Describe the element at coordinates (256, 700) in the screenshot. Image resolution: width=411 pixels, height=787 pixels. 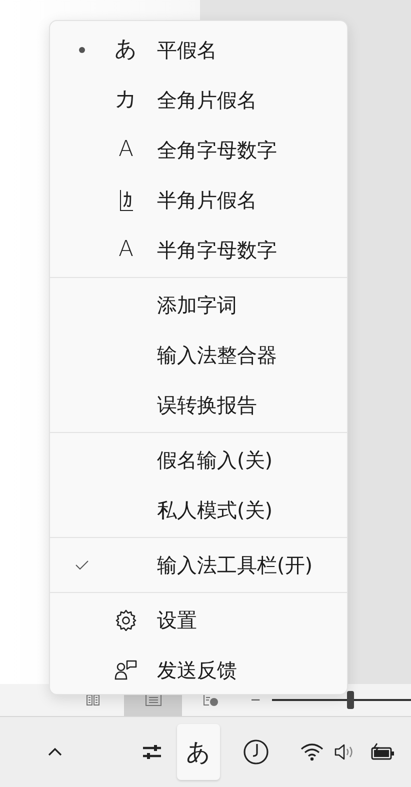
I see `zoom-out-button: −` at that location.